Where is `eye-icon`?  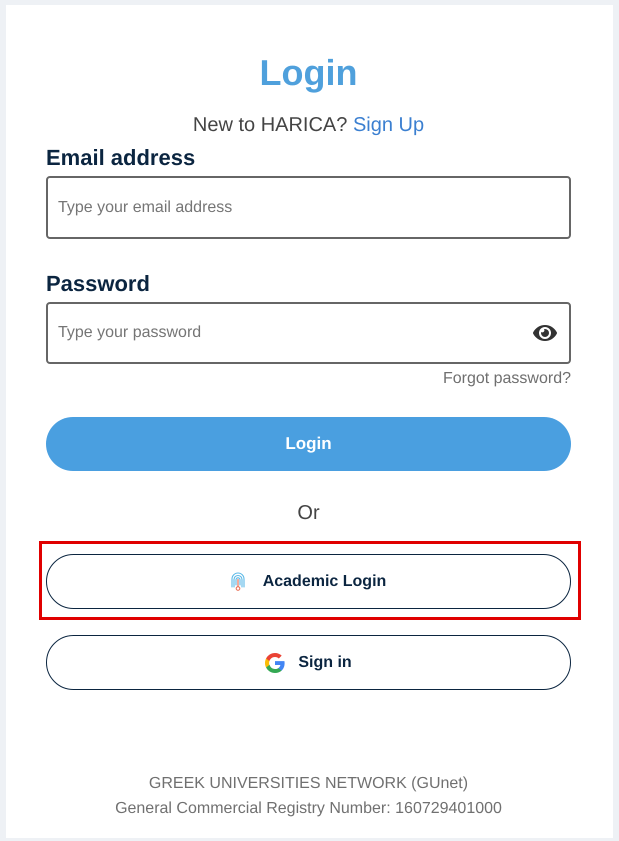 eye-icon is located at coordinates (545, 333).